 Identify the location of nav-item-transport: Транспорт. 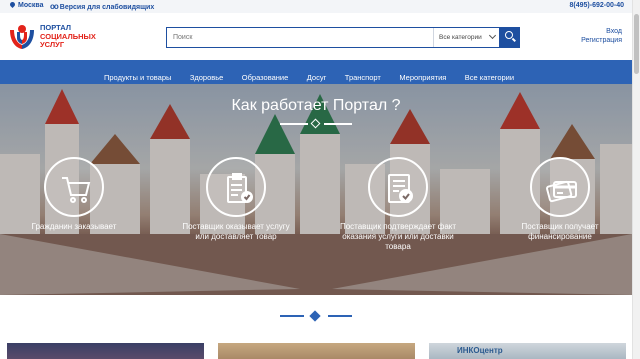
(363, 77).